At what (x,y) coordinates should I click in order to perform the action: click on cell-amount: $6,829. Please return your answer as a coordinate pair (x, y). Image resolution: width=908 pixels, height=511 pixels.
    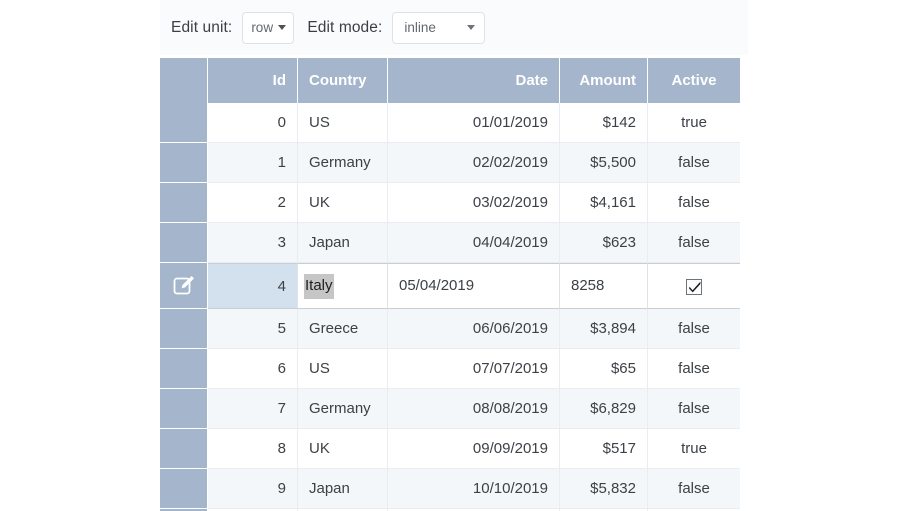
    Looking at the image, I should click on (604, 409).